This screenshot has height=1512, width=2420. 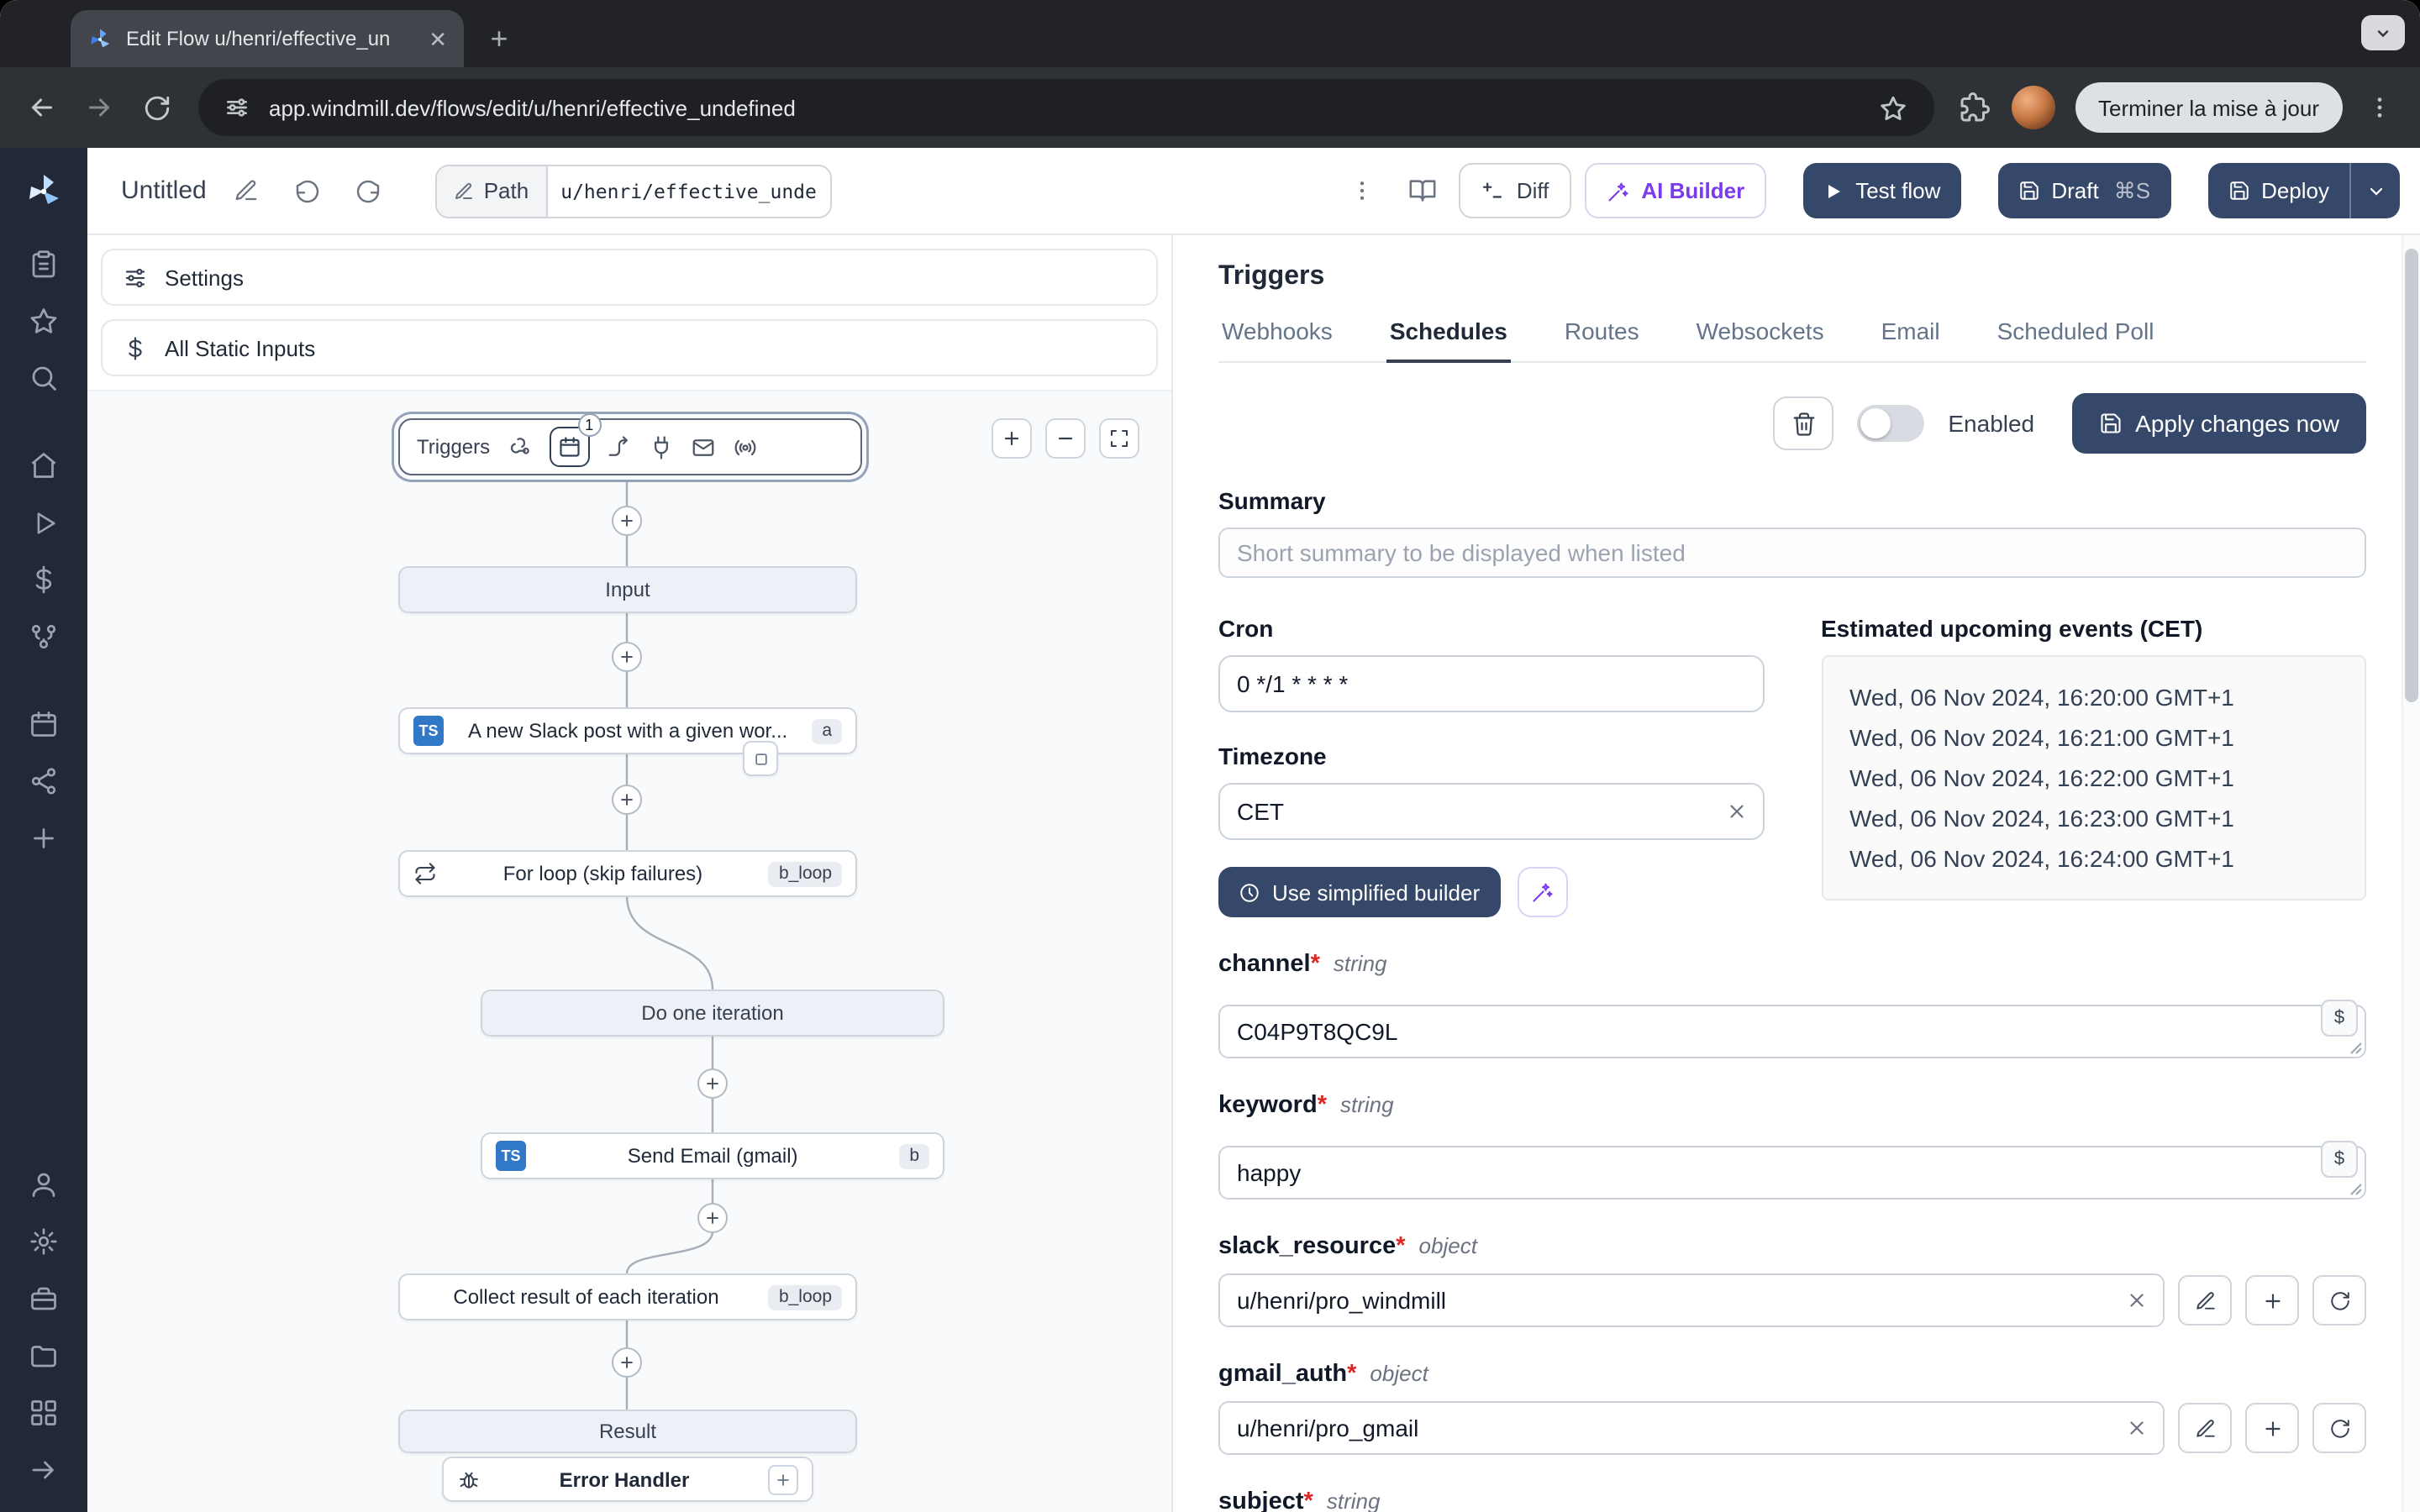 I want to click on windmill-logo, so click(x=44, y=191).